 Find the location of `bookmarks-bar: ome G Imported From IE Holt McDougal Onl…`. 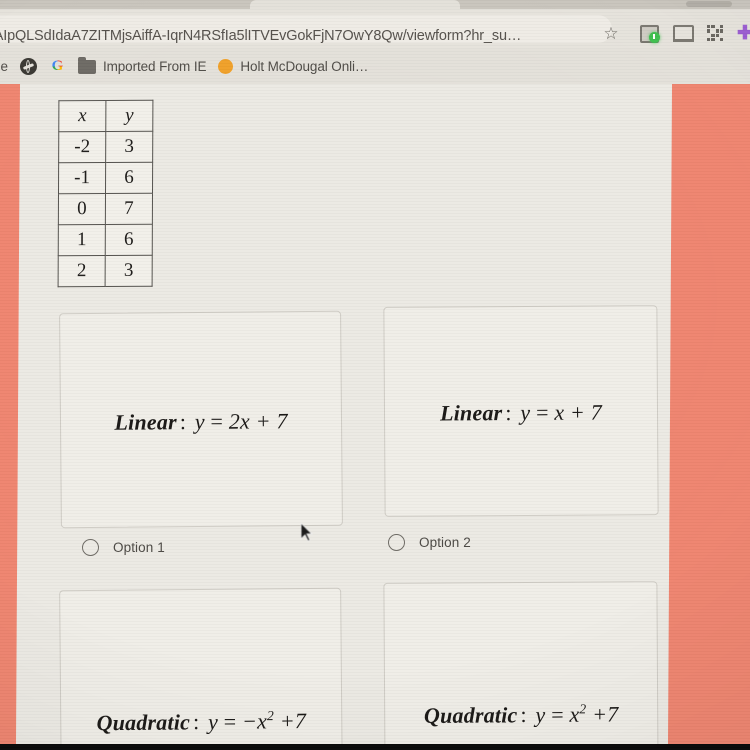

bookmarks-bar: ome G Imported From IE Holt McDougal Onl… is located at coordinates (375, 66).